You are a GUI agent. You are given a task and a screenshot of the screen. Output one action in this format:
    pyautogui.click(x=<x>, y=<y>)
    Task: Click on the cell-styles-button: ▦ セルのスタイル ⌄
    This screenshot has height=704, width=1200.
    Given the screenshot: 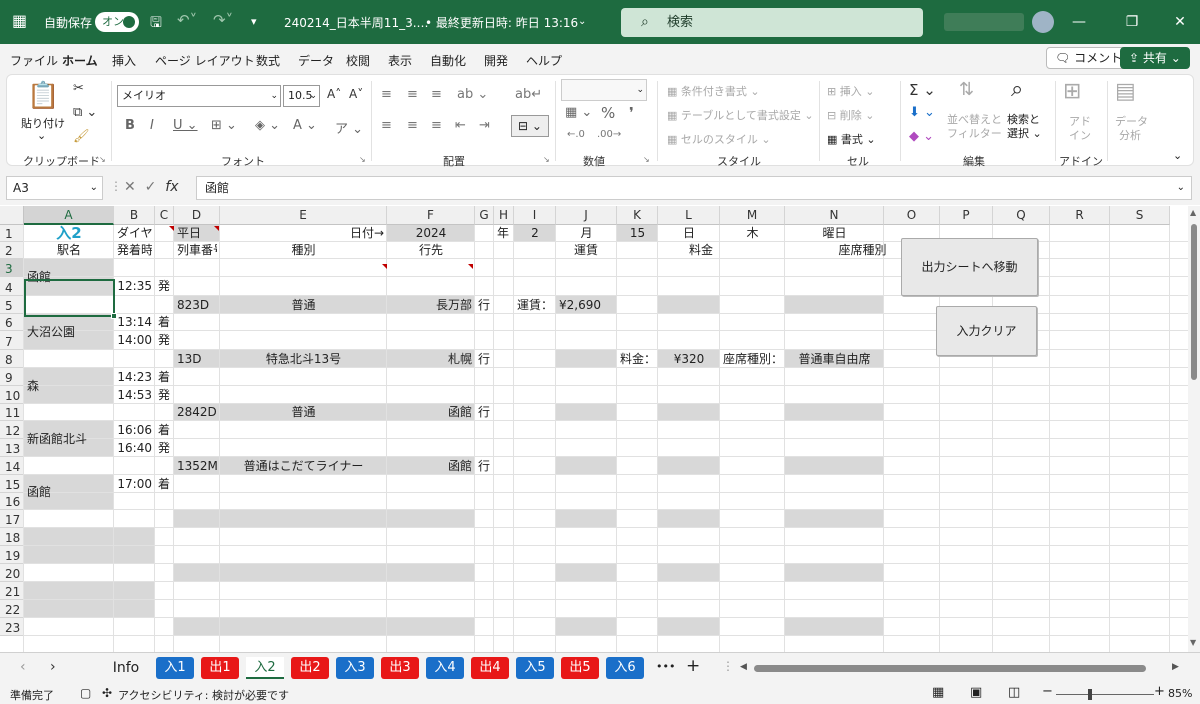 What is the action you would take?
    pyautogui.click(x=719, y=139)
    